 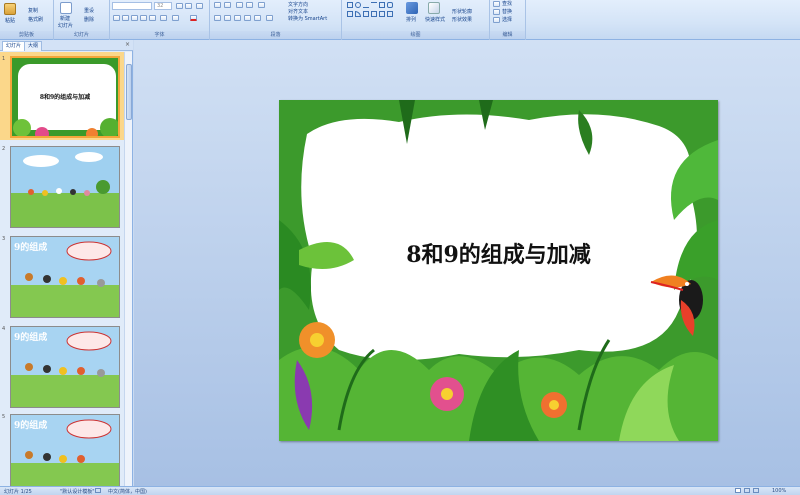 I want to click on replace-button: 替换, so click(x=507, y=11).